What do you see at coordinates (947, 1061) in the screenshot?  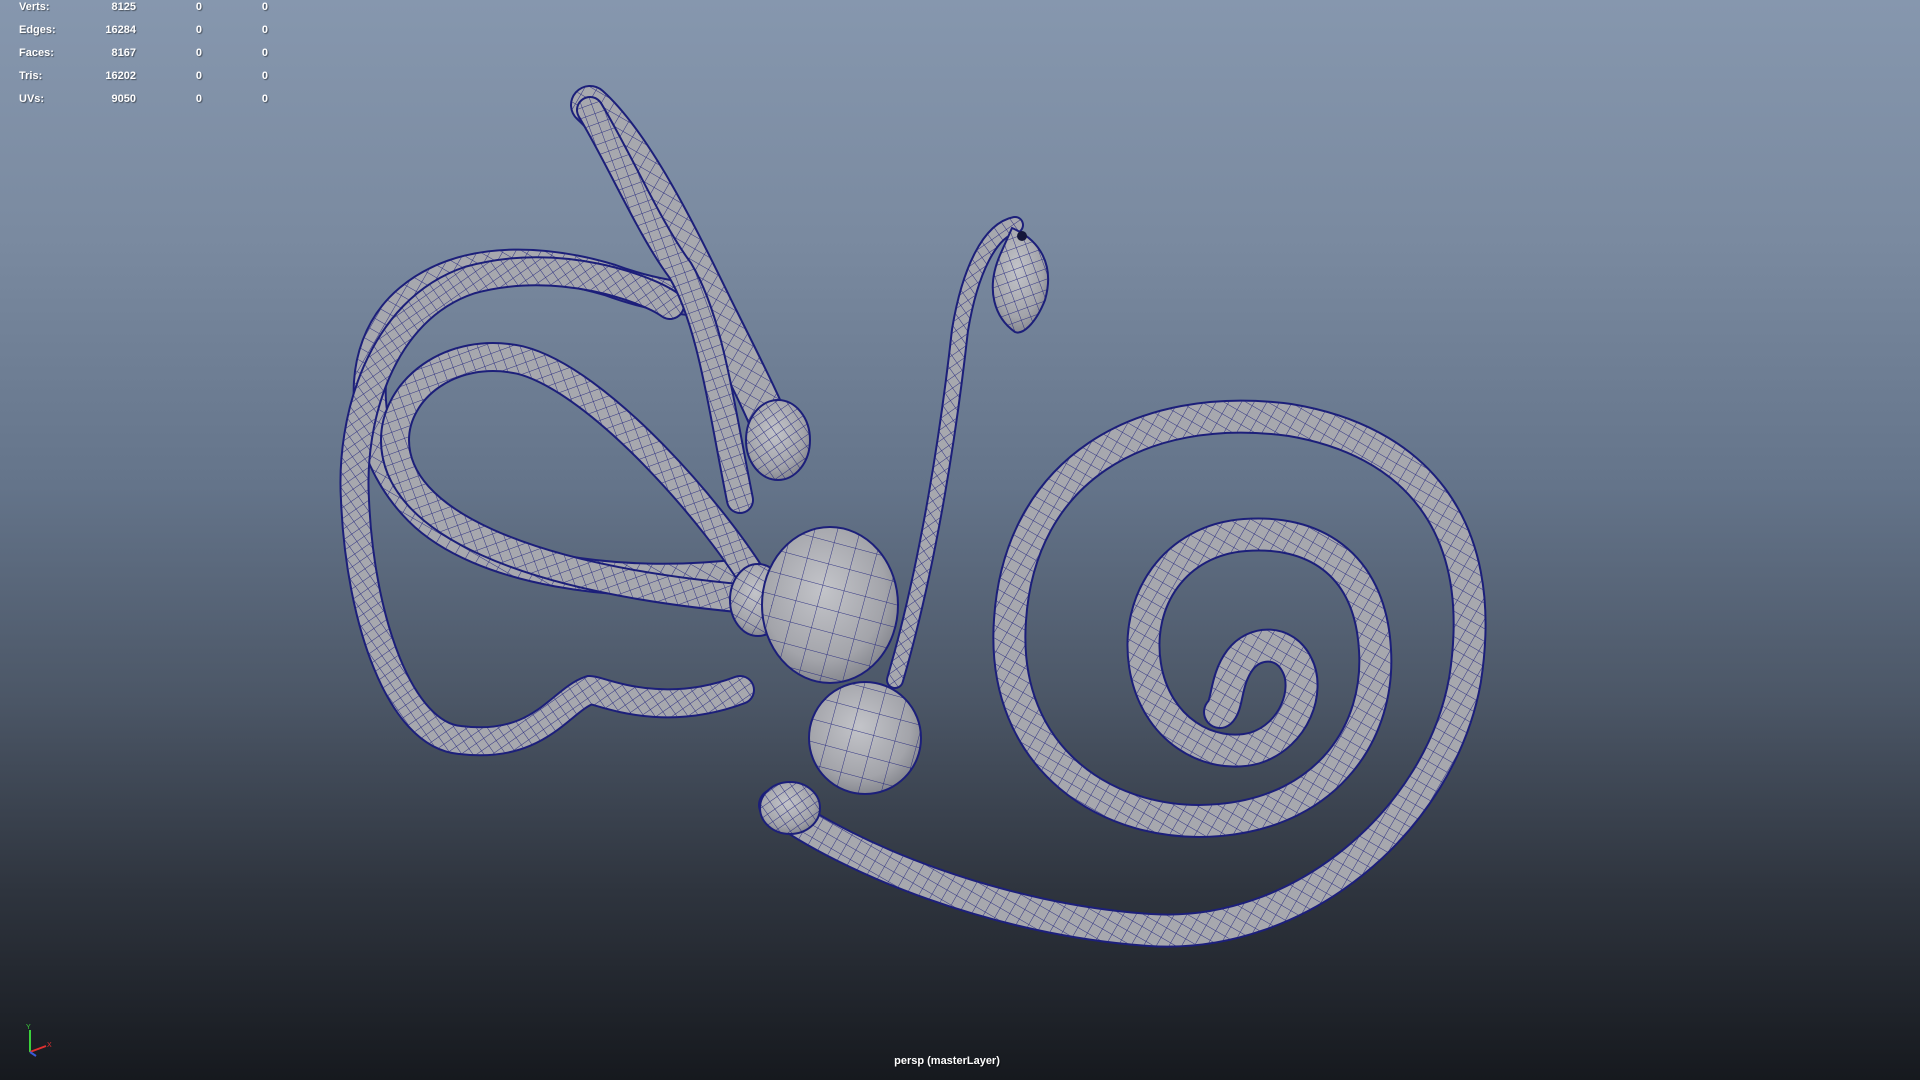 I see `camera-name-label: persp (masterLayer)` at bounding box center [947, 1061].